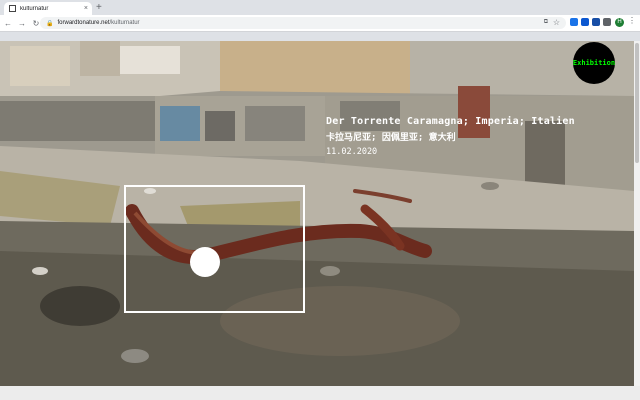 The width and height of the screenshot is (640, 400). I want to click on exhibition-button: Exhibition, so click(594, 63).